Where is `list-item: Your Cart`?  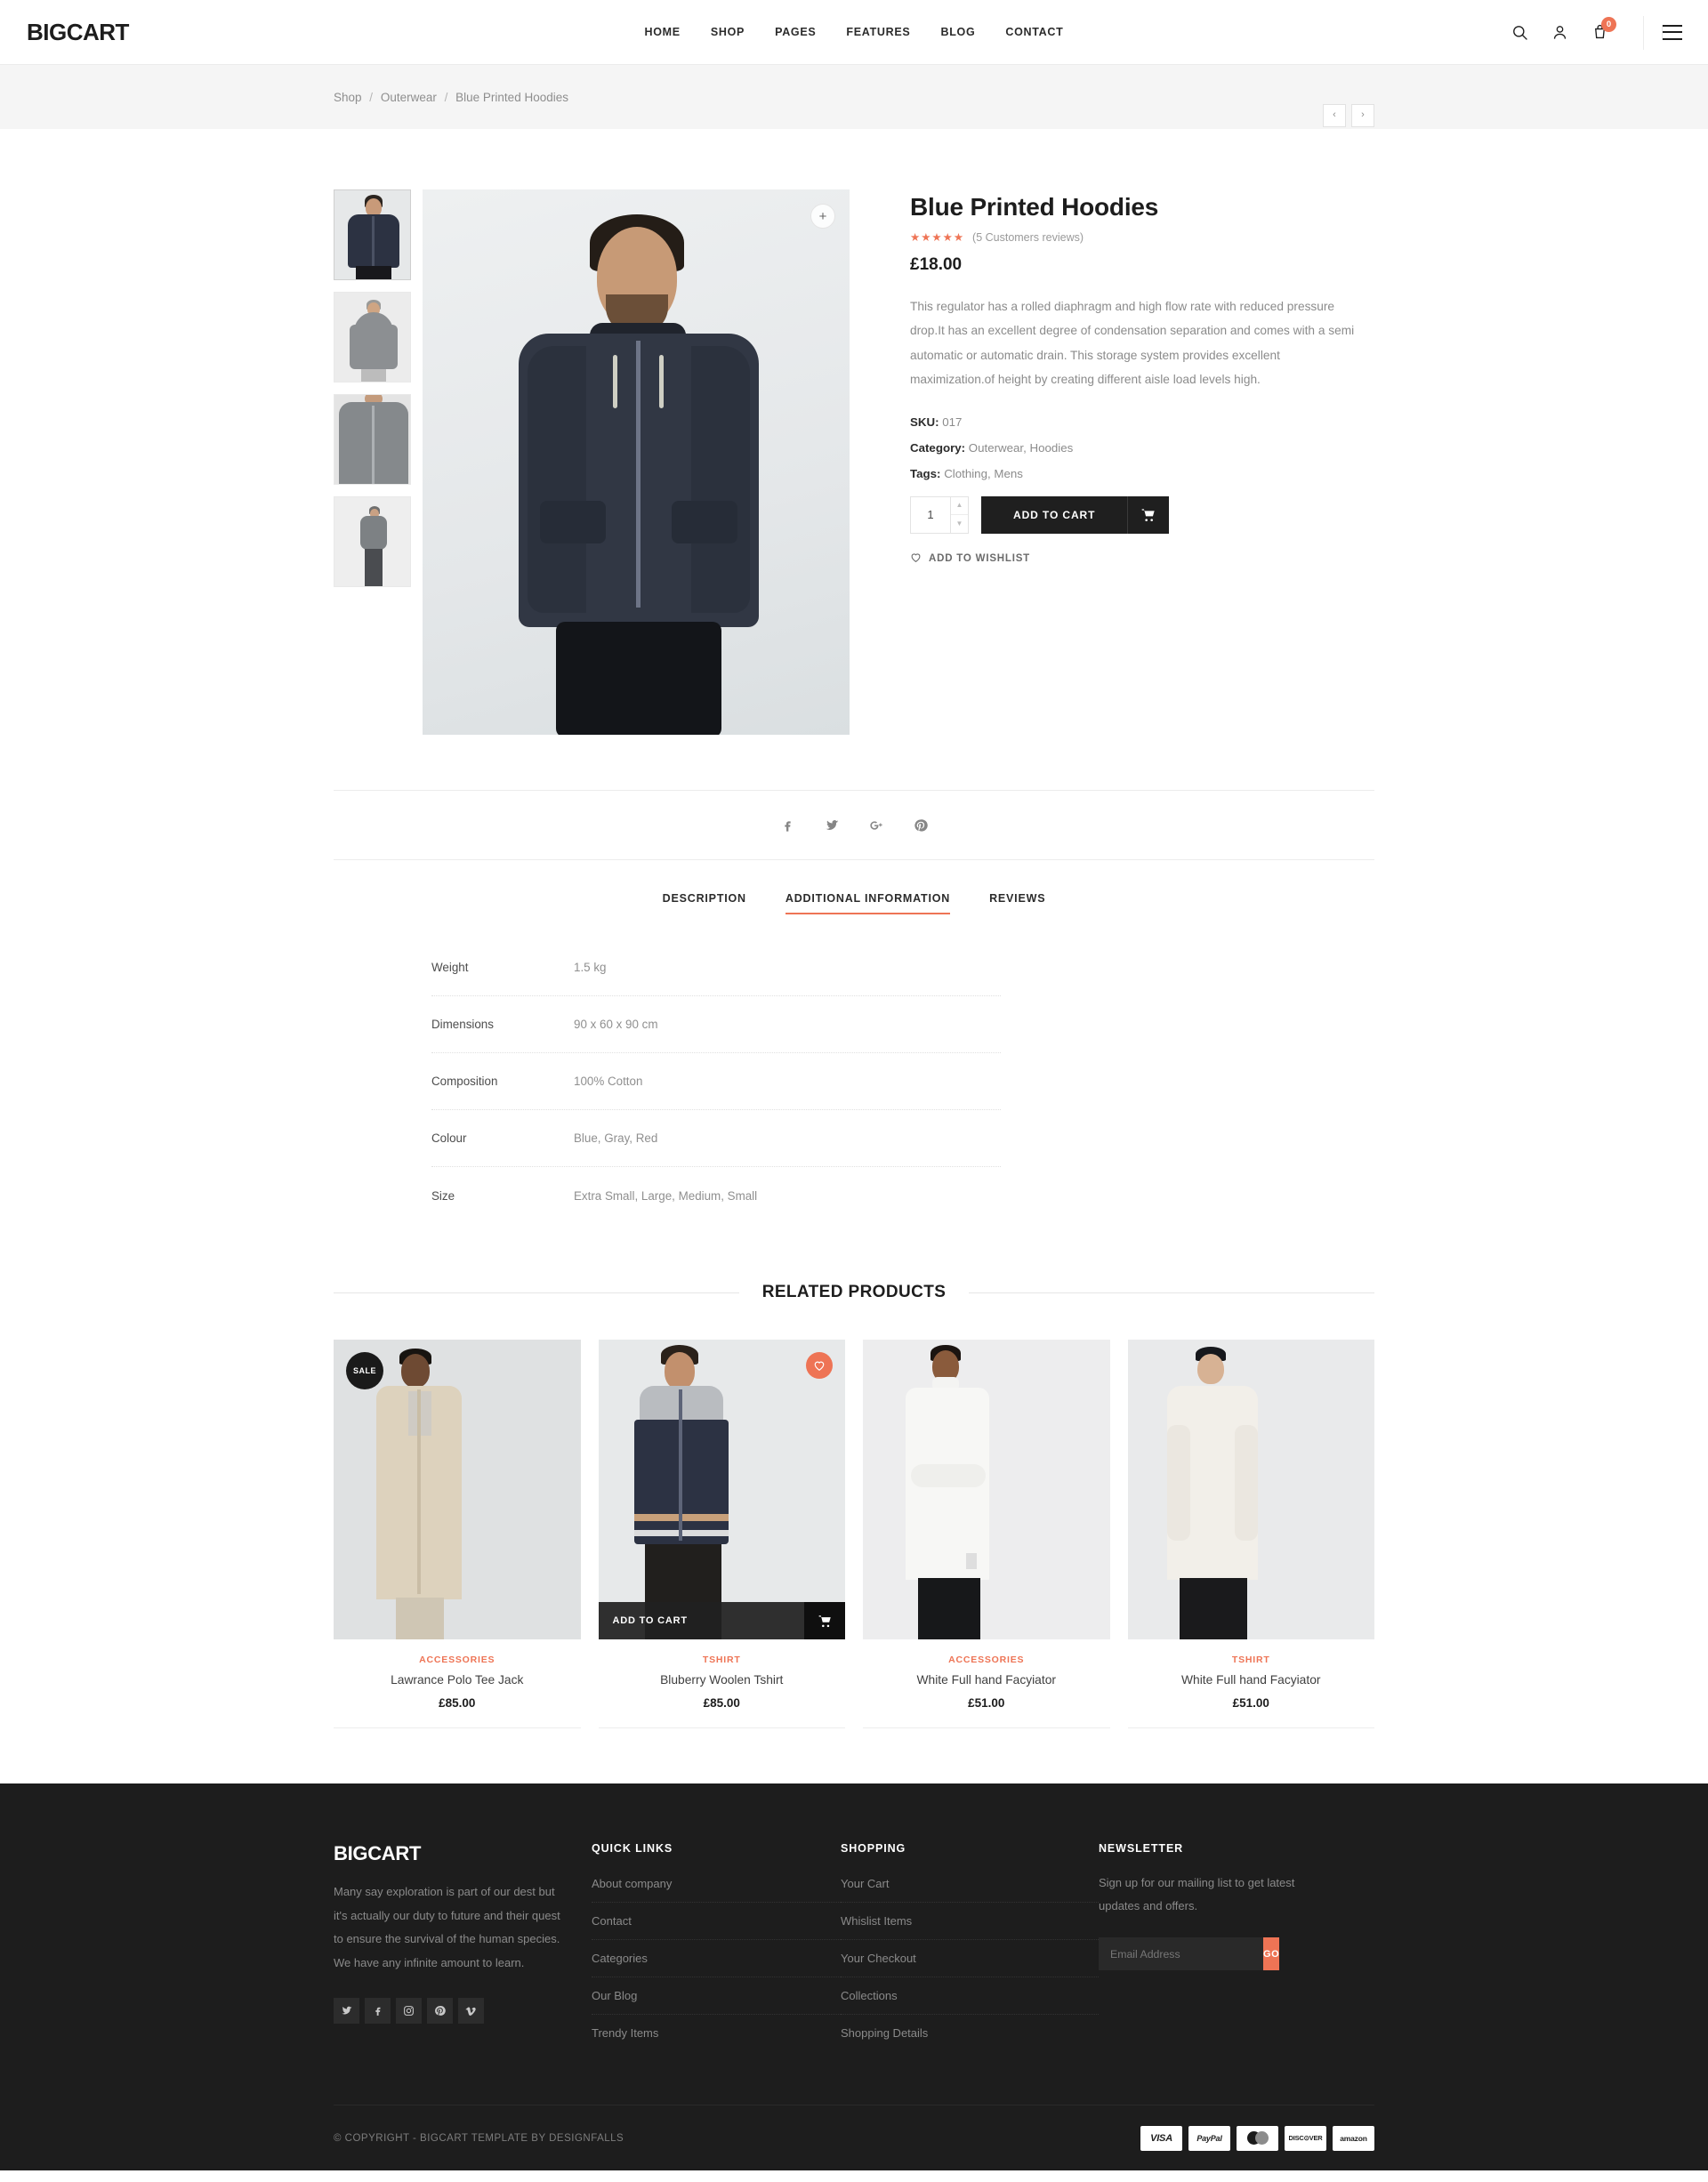 list-item: Your Cart is located at coordinates (970, 1887).